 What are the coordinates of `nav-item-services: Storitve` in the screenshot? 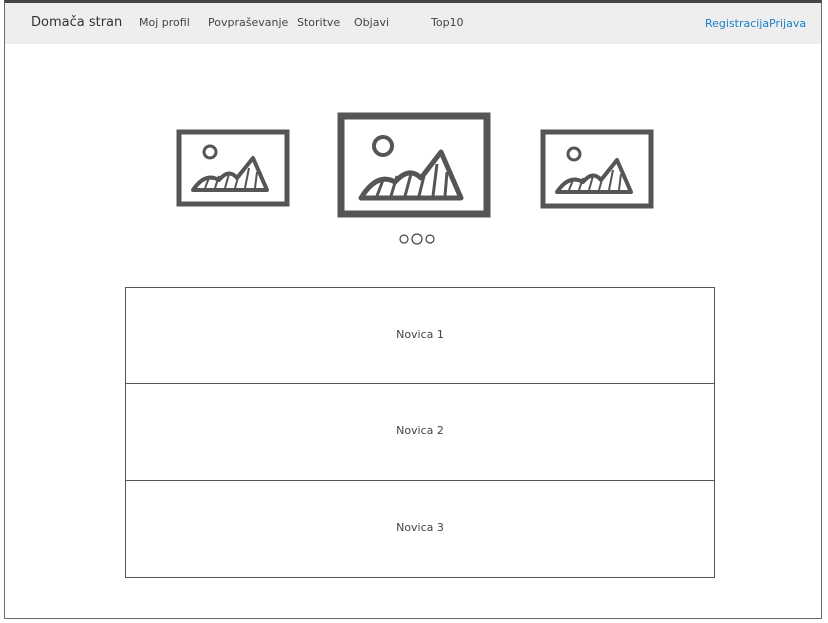 It's located at (318, 22).